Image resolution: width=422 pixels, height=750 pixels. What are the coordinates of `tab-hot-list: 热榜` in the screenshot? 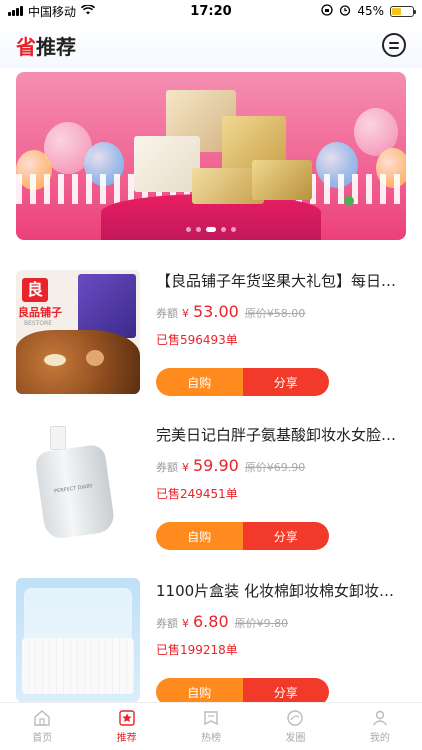 It's located at (211, 726).